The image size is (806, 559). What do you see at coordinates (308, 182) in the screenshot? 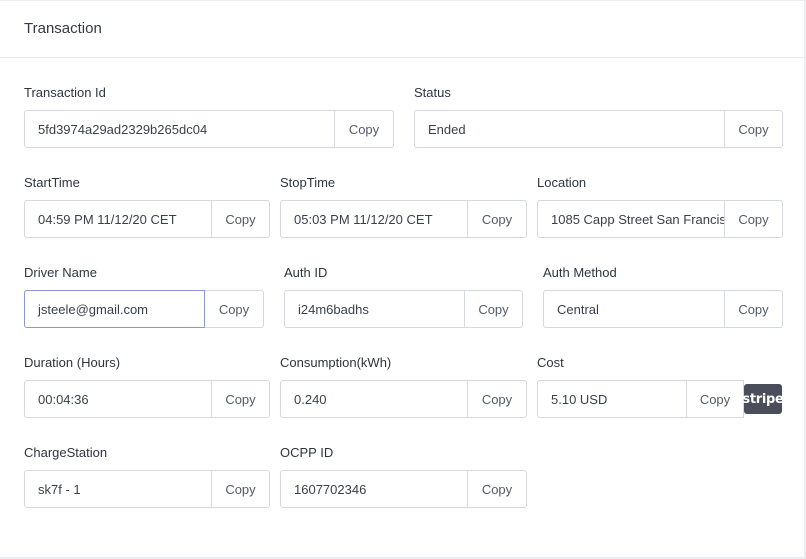
I see `stop-time-label: StopTime` at bounding box center [308, 182].